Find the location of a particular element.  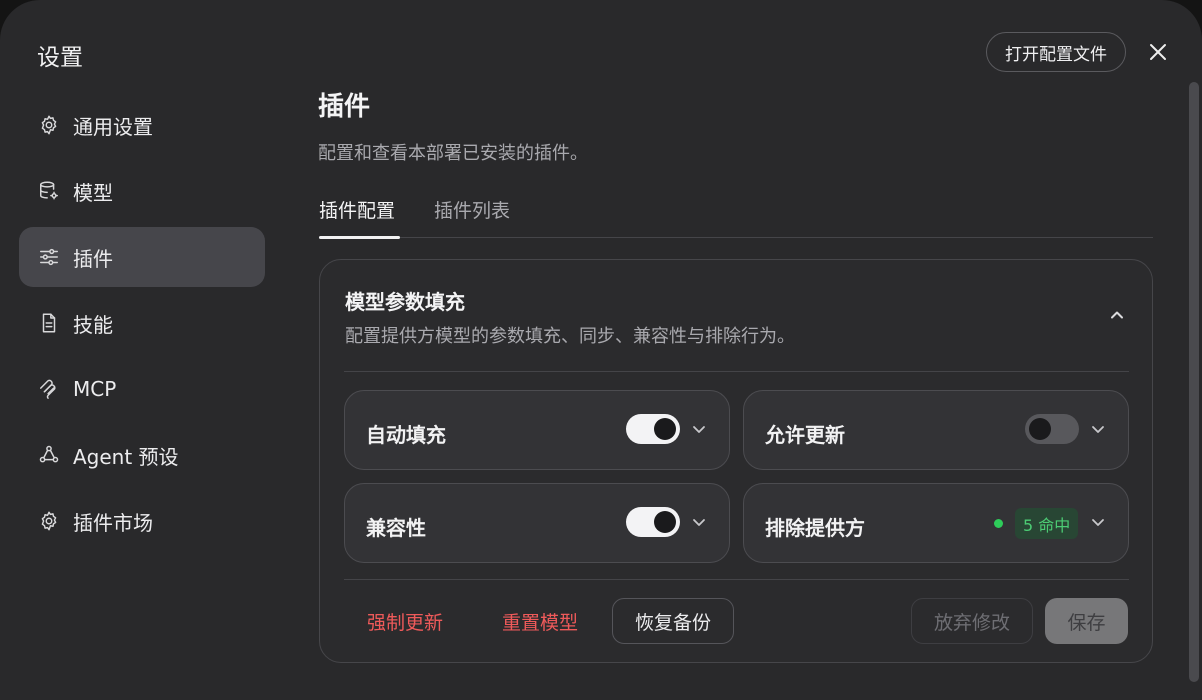

database-gear-icon is located at coordinates (49, 191).